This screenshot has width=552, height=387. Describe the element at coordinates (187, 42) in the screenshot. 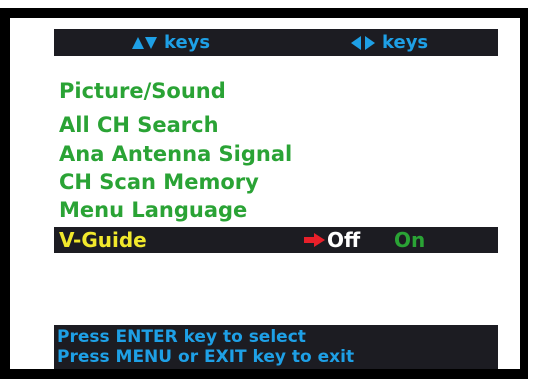

I see `updown-keys-label: keys` at that location.